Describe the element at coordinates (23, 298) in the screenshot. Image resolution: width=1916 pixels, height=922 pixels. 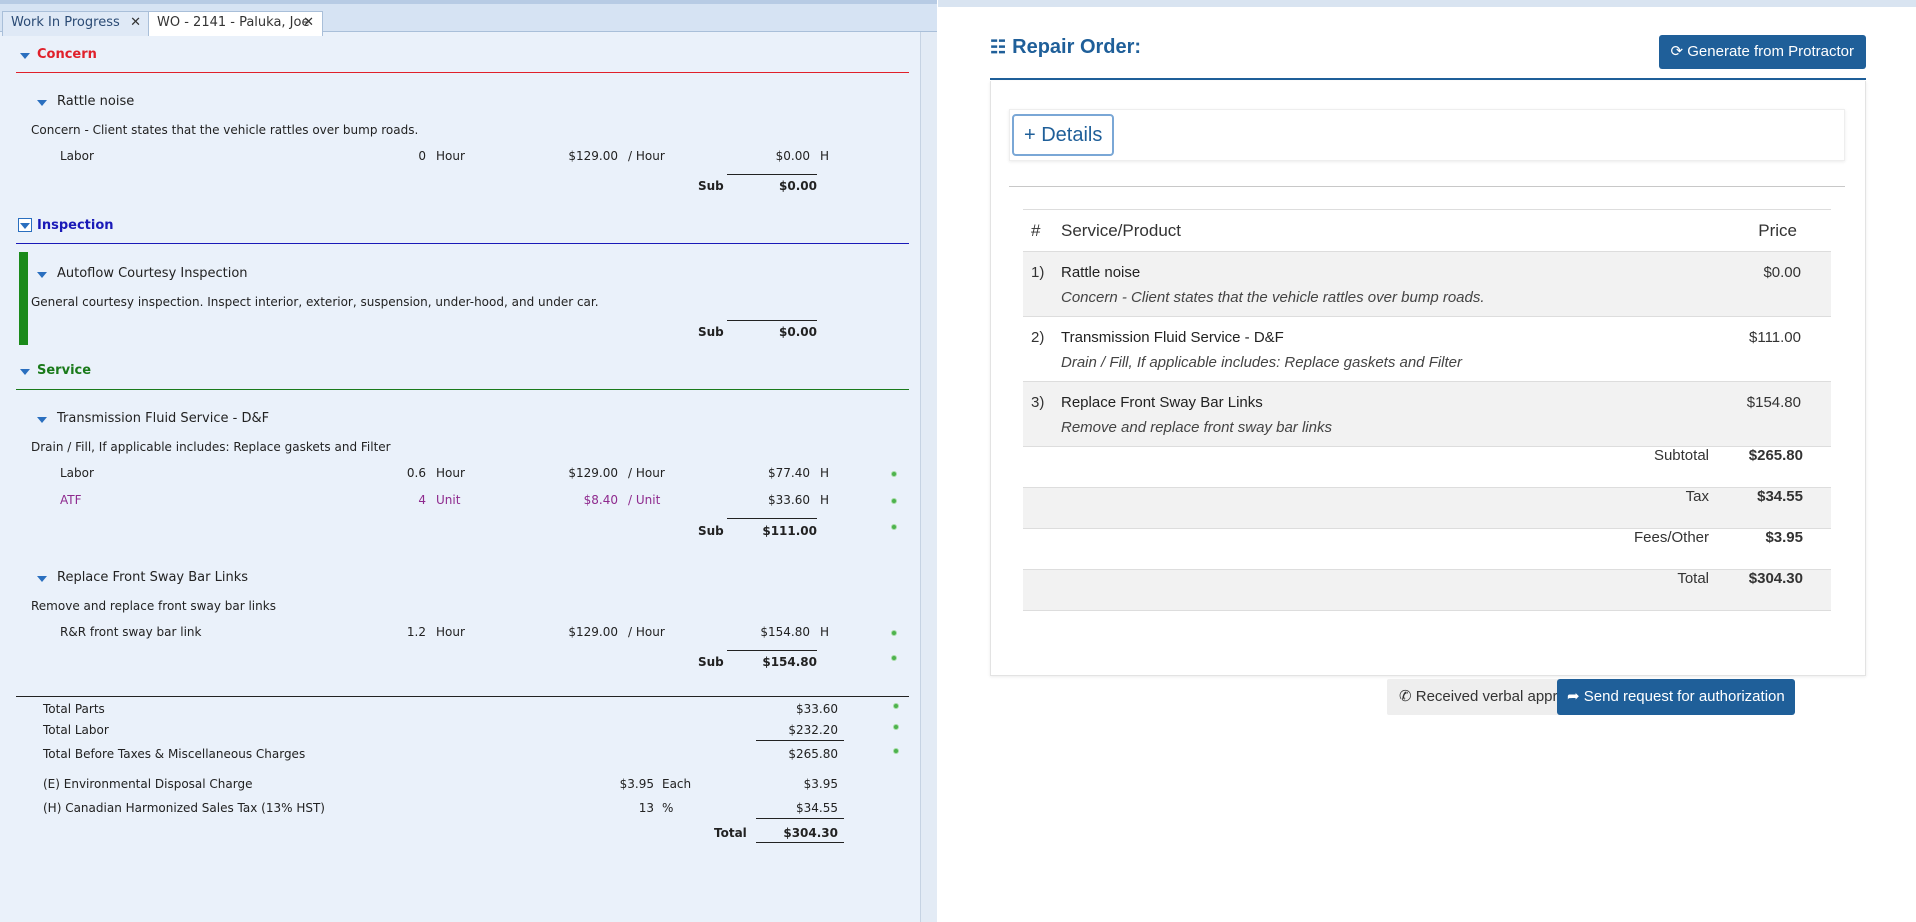
I see `inspection-status-bar` at that location.